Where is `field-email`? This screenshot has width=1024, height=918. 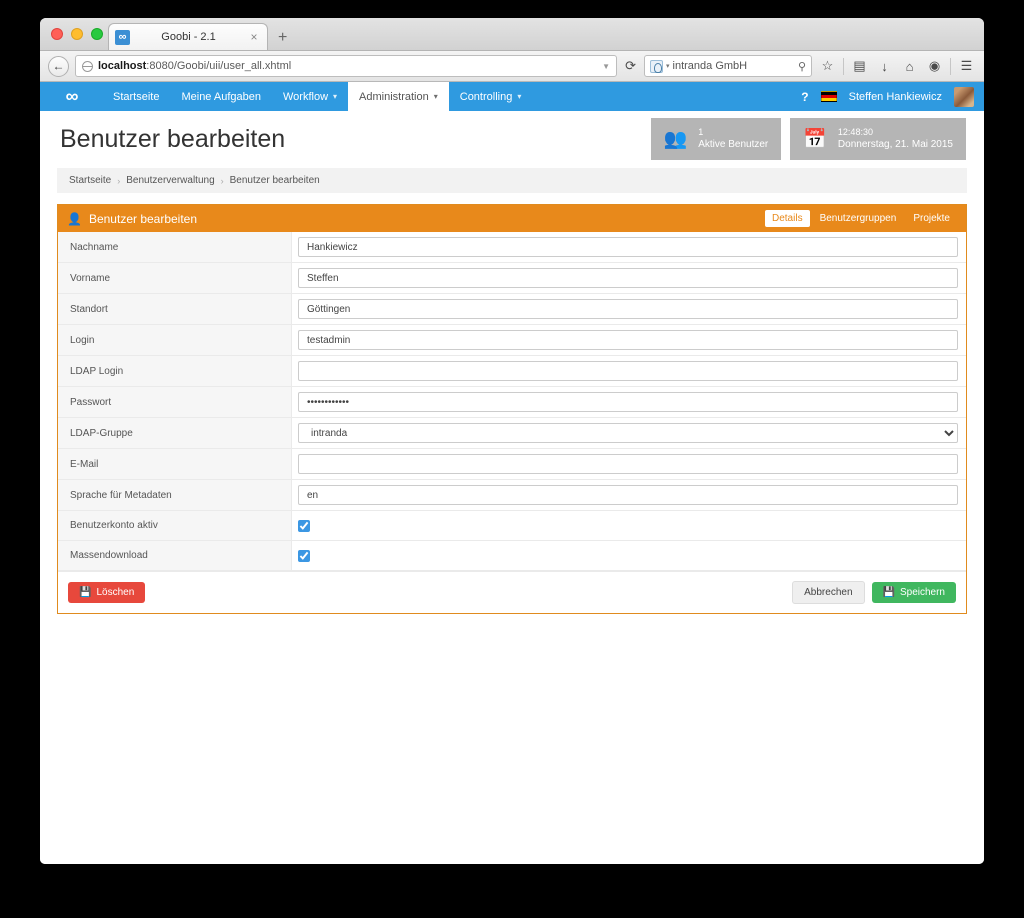 field-email is located at coordinates (629, 464).